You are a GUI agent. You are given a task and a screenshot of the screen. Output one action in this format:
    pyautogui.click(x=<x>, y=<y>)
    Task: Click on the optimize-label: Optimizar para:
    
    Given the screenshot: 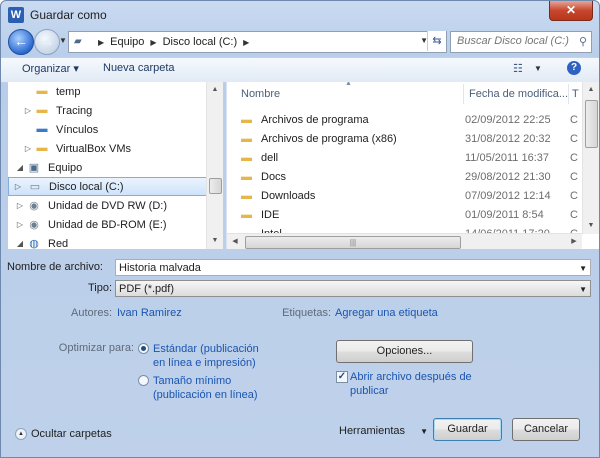 What is the action you would take?
    pyautogui.click(x=96, y=348)
    